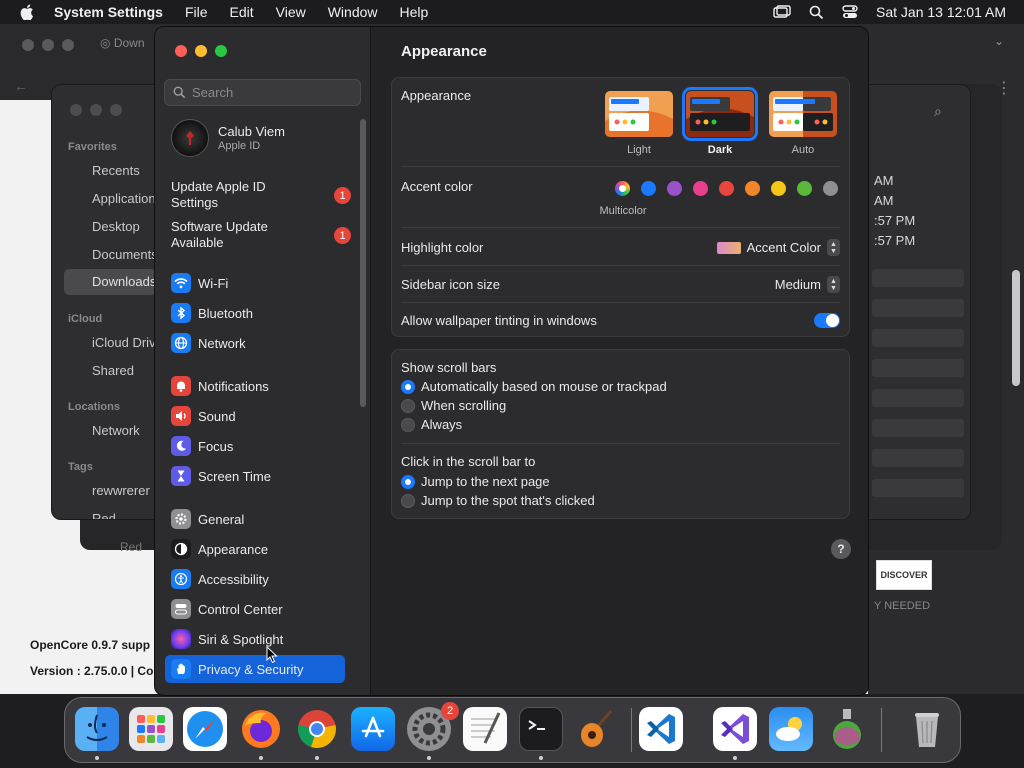 The image size is (1024, 768). Describe the element at coordinates (85, 319) in the screenshot. I see `finder-section-icloud: iCloud` at that location.